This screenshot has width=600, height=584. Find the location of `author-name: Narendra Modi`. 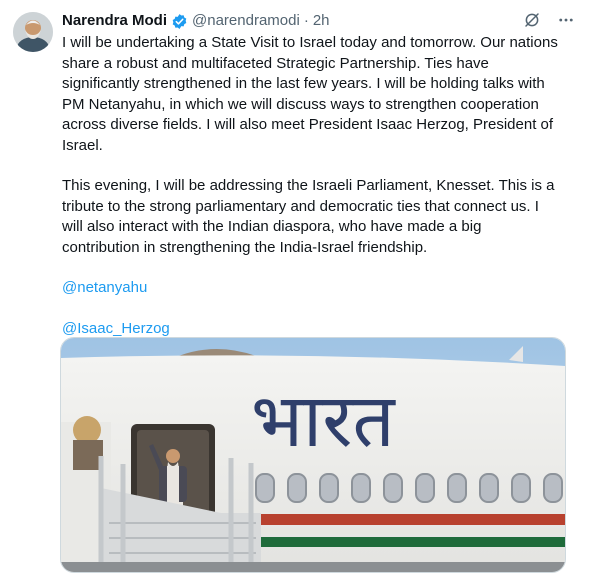

author-name: Narendra Modi is located at coordinates (114, 21).